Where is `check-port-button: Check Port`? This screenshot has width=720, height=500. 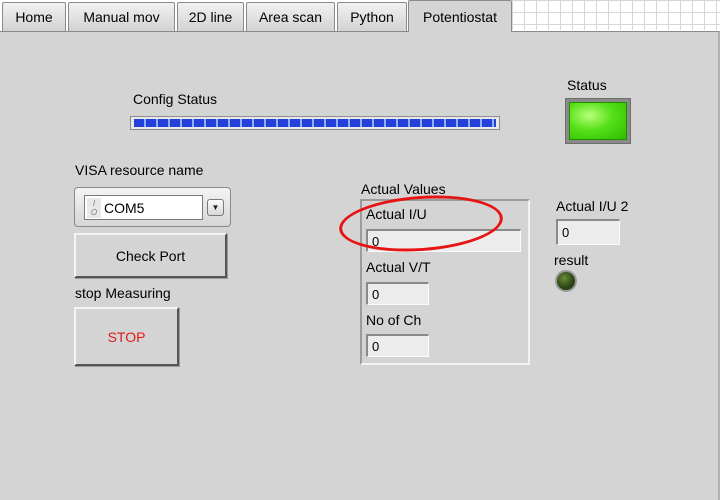 check-port-button: Check Port is located at coordinates (150, 255).